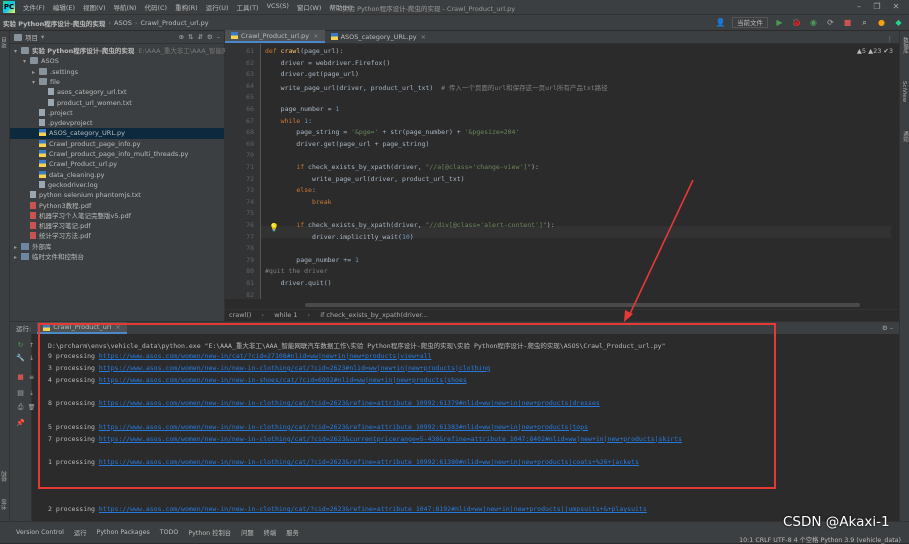  What do you see at coordinates (42, 37) in the screenshot?
I see `chevron-down-icon: ▾` at bounding box center [42, 37].